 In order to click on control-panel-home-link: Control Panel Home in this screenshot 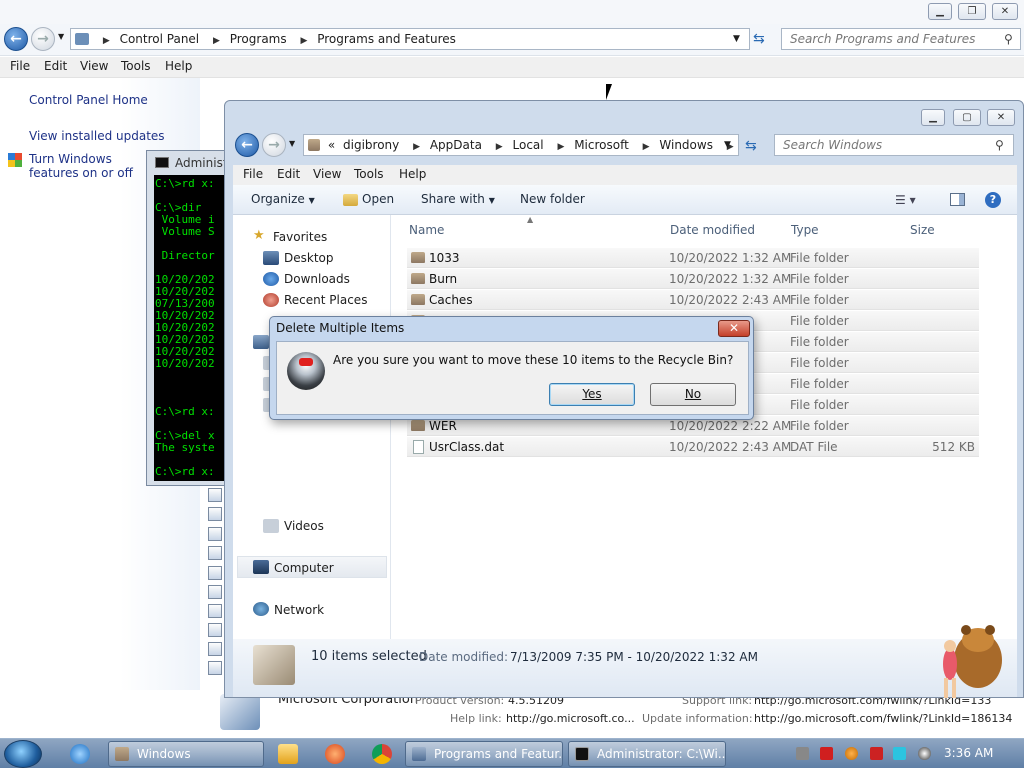, I will do `click(88, 100)`.